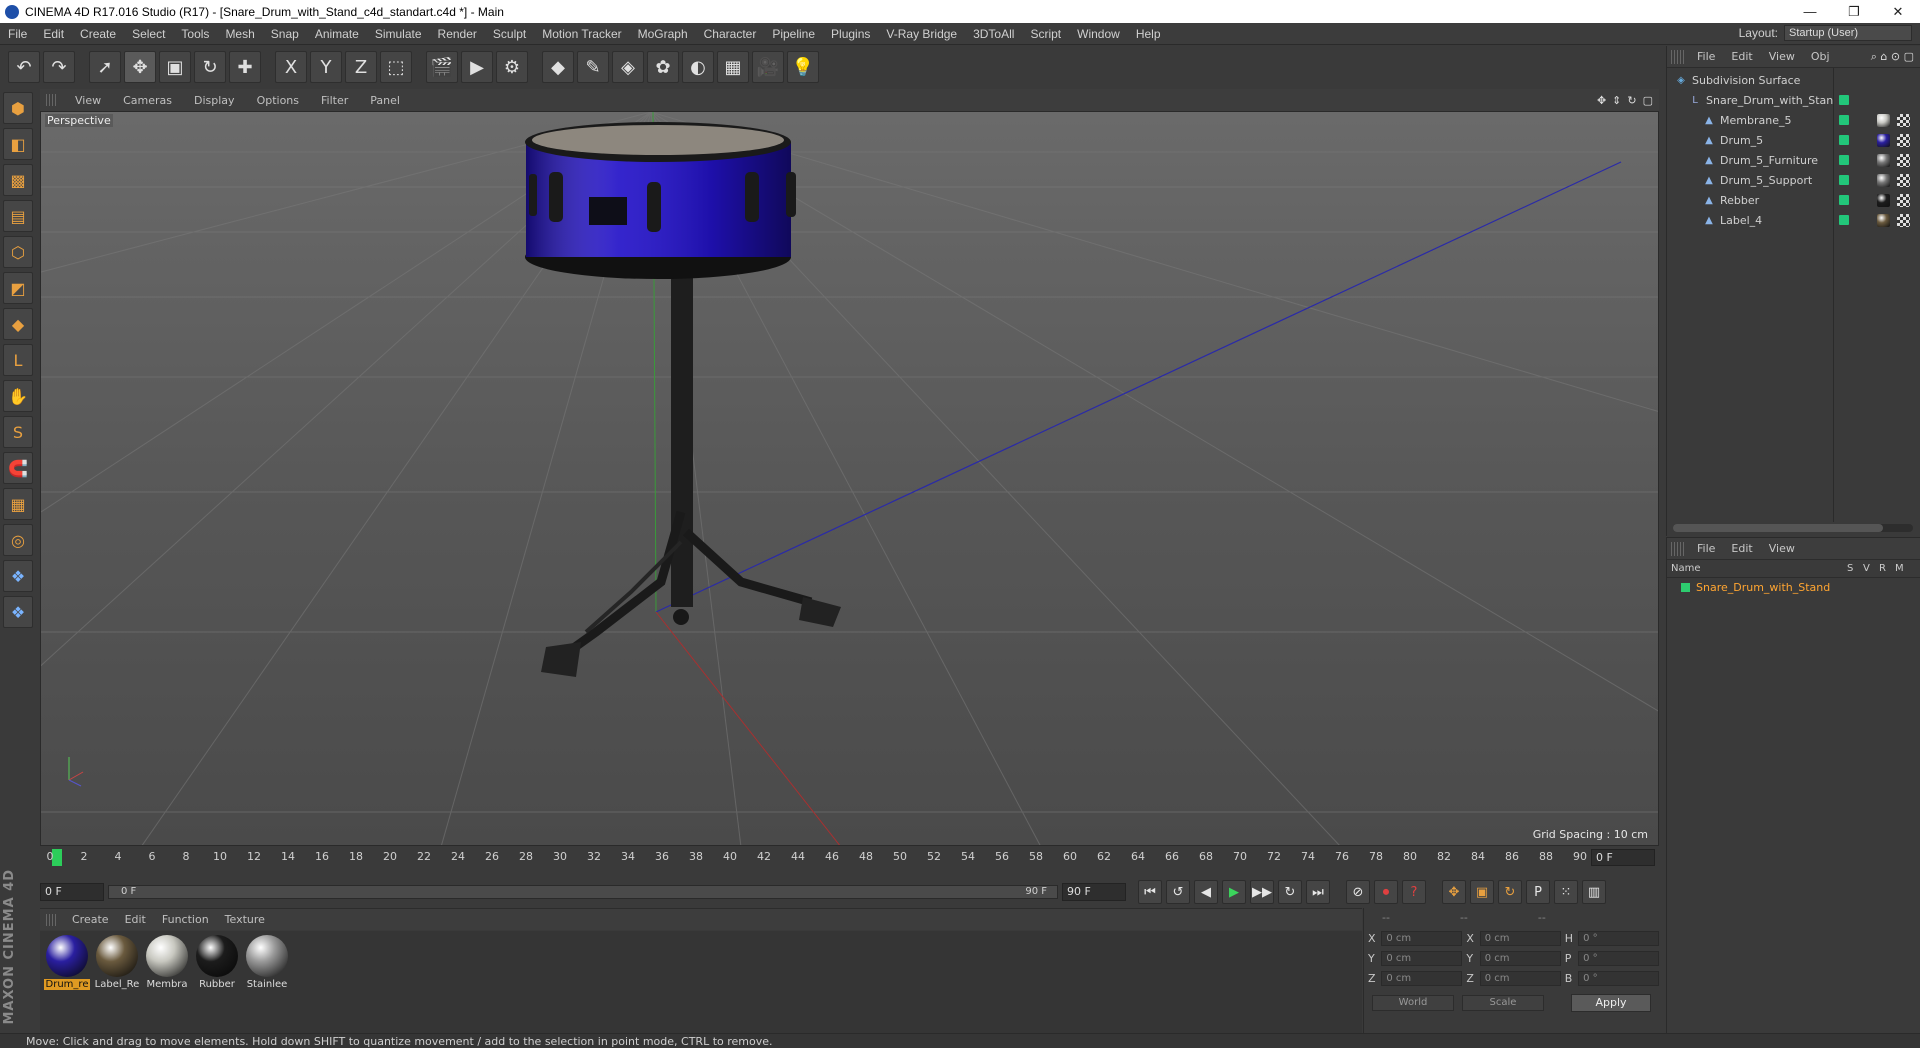 The image size is (1920, 1048). I want to click on menu-script: Script, so click(1045, 34).